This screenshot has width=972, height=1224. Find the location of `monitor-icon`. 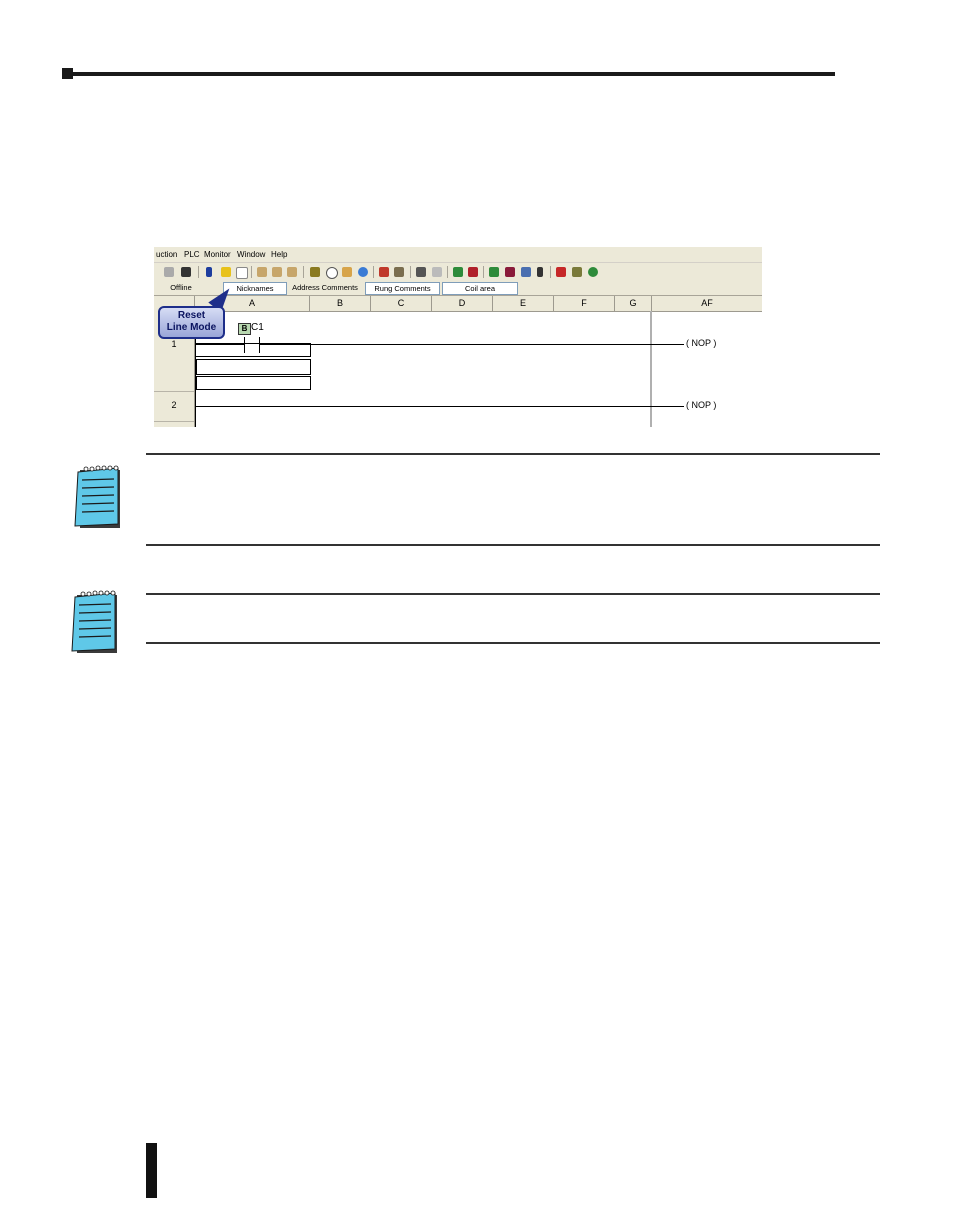

monitor-icon is located at coordinates (526, 272).